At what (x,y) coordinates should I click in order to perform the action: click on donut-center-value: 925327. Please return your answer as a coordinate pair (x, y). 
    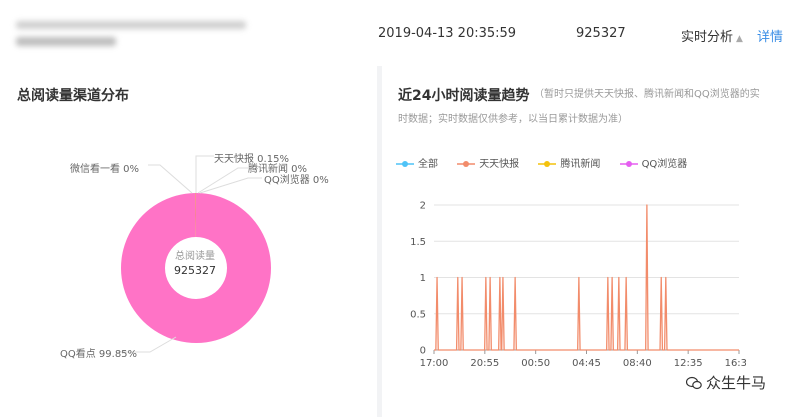
    Looking at the image, I should click on (195, 270).